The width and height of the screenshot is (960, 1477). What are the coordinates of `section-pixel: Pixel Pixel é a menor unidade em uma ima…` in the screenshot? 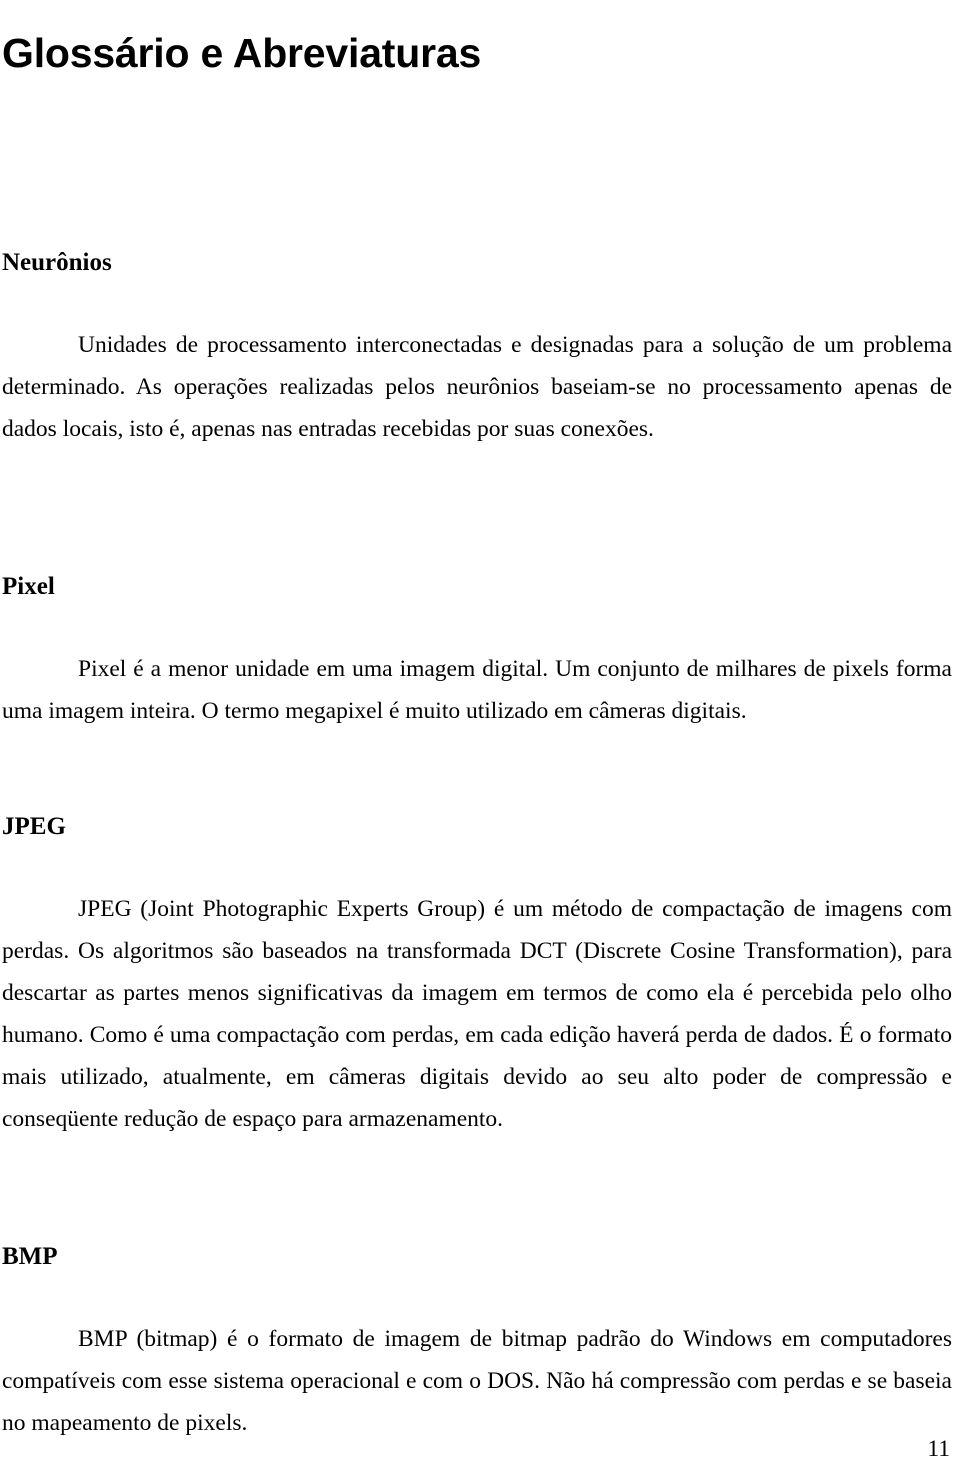 It's located at (477, 652).